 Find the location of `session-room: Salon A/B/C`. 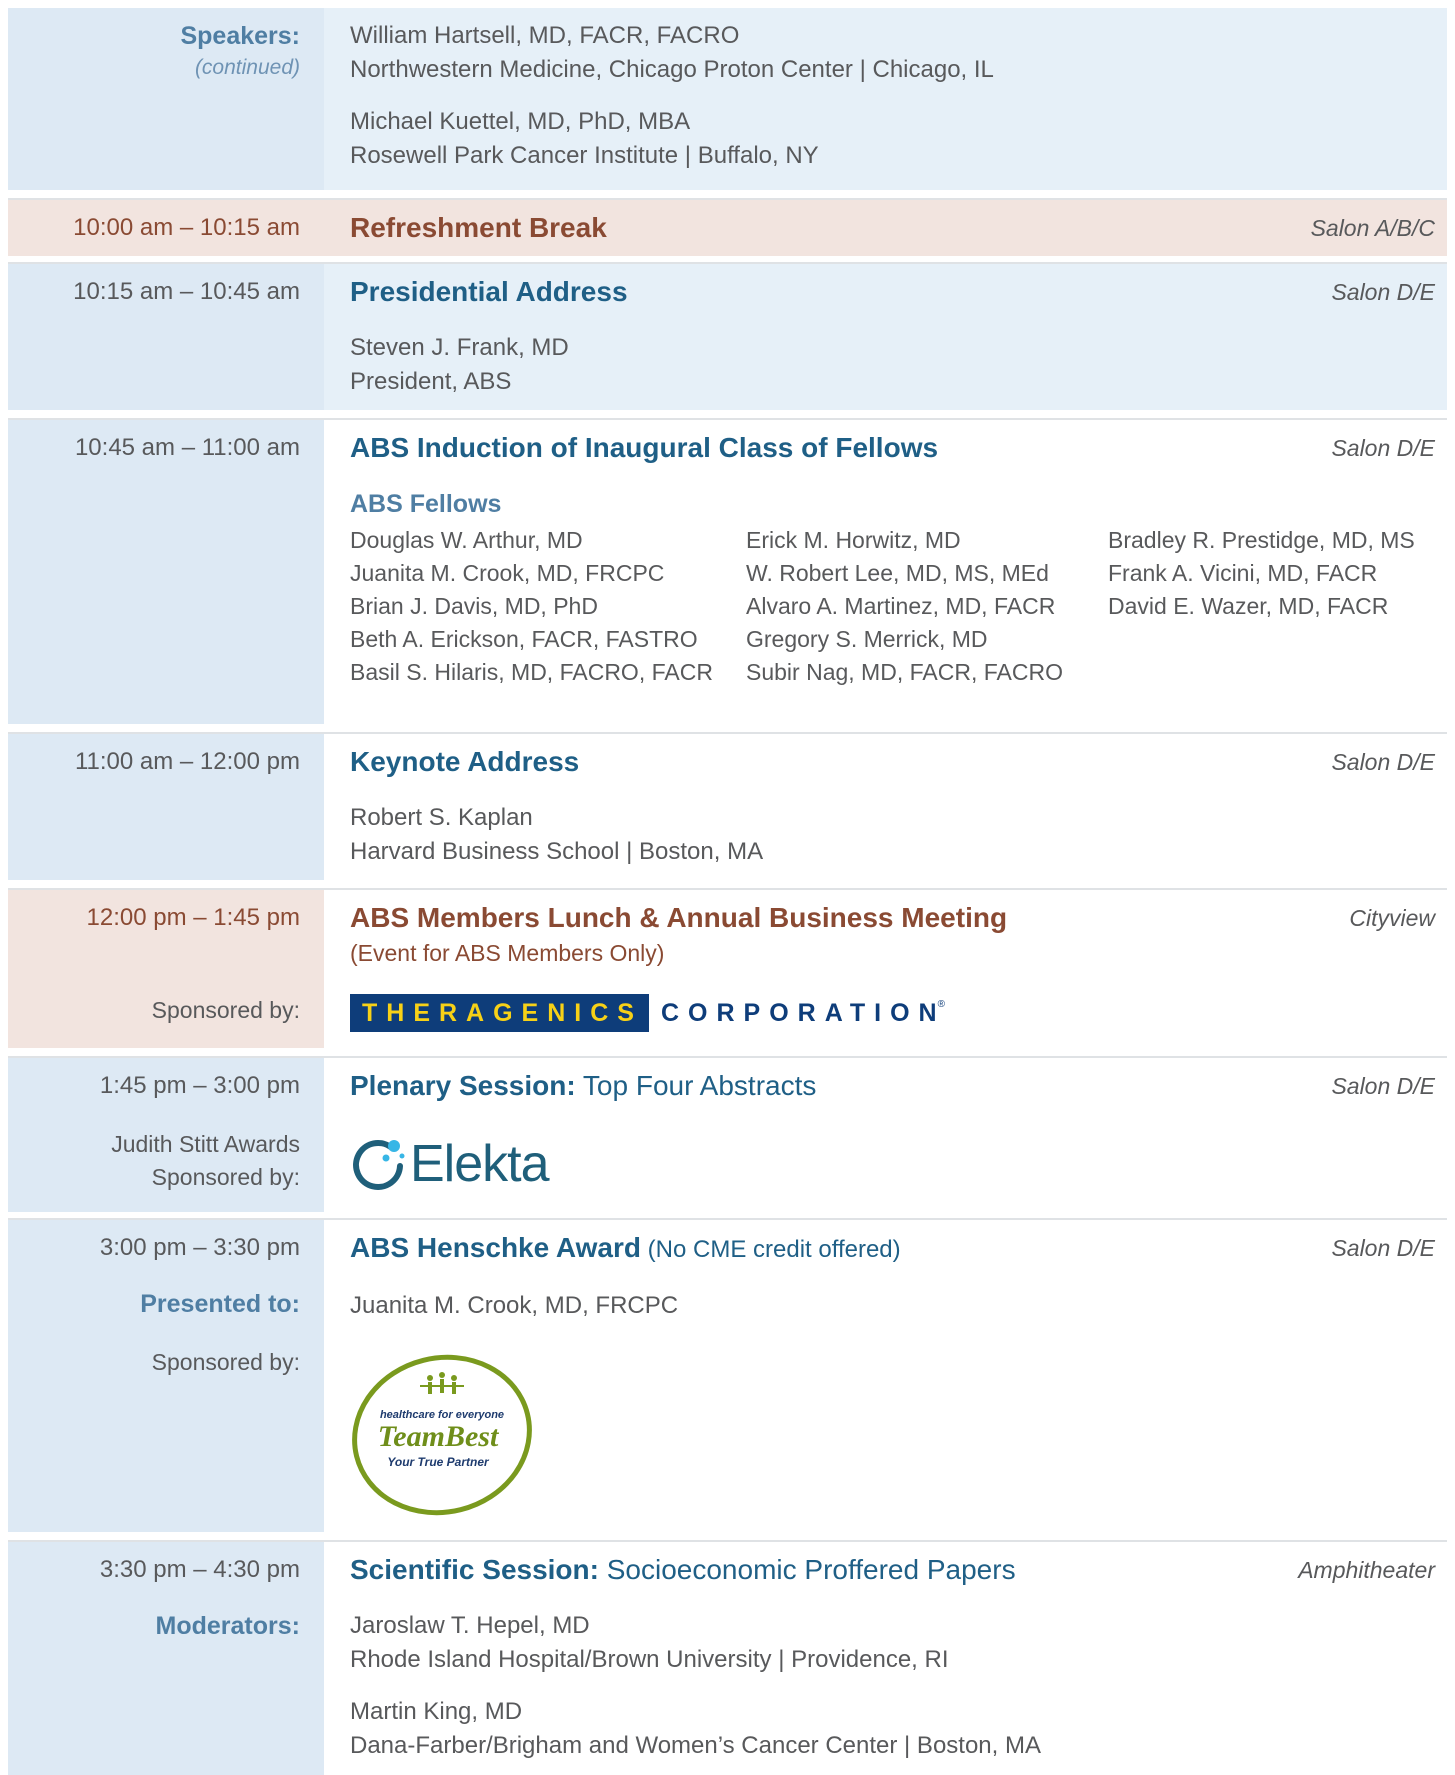

session-room: Salon A/B/C is located at coordinates (1372, 228).